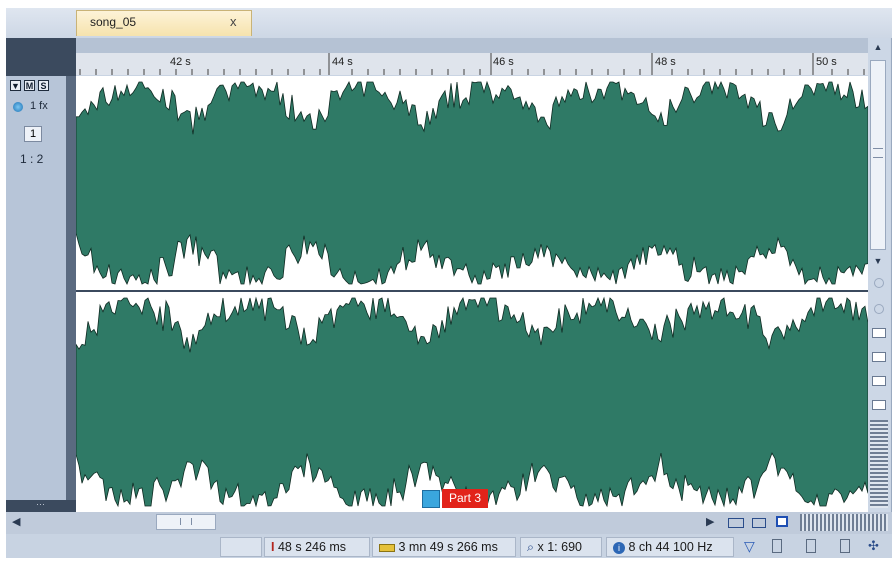 The height and width of the screenshot is (562, 896). I want to click on marker-icon, so click(431, 499).